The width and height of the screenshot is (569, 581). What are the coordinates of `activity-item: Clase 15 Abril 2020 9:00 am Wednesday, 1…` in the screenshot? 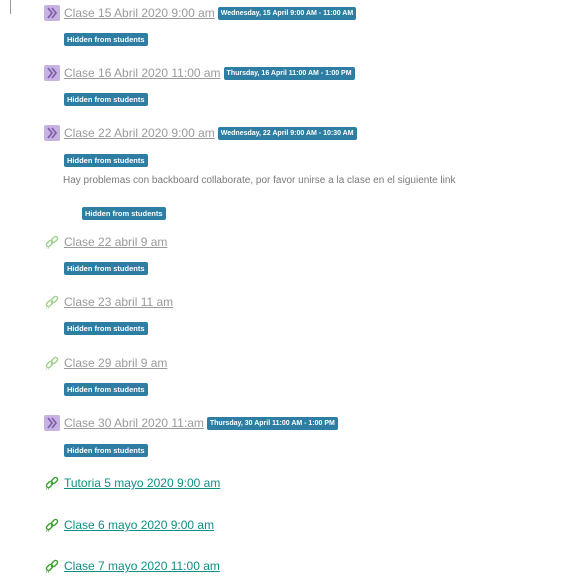 It's located at (306, 13).